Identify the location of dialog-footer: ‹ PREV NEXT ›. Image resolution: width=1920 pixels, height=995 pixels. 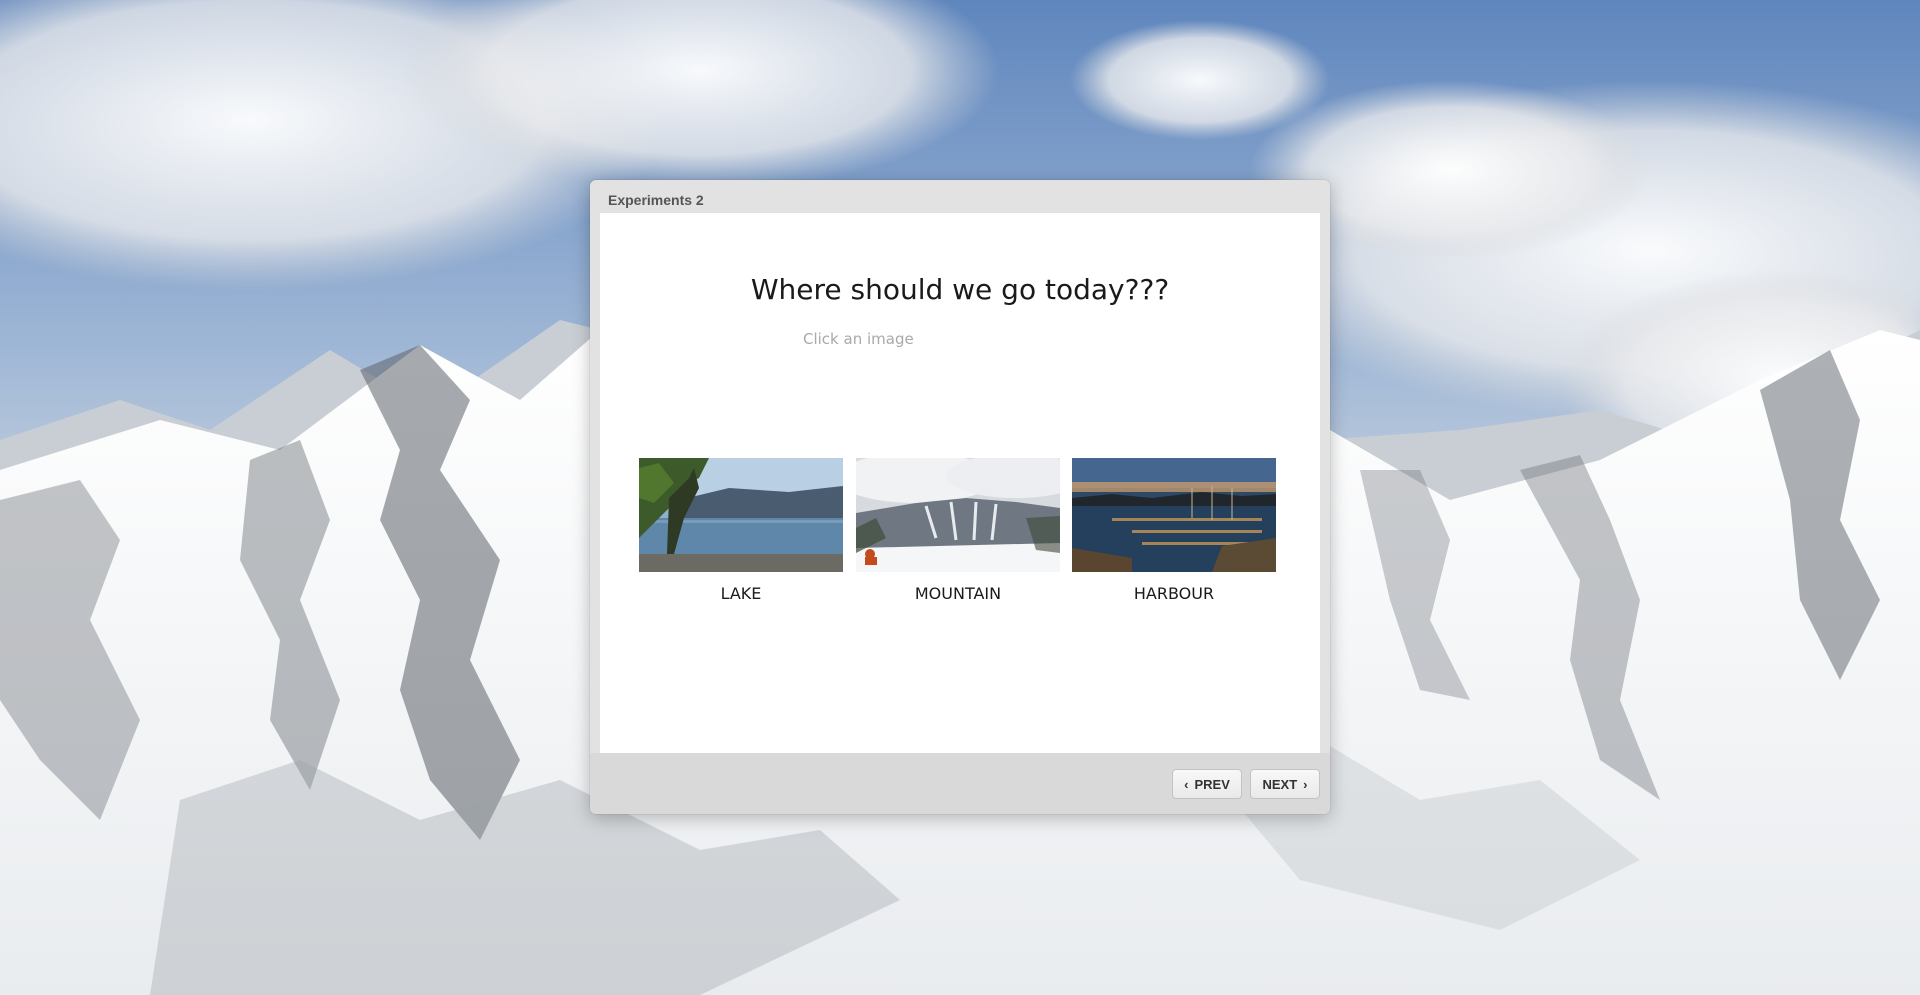
(960, 783).